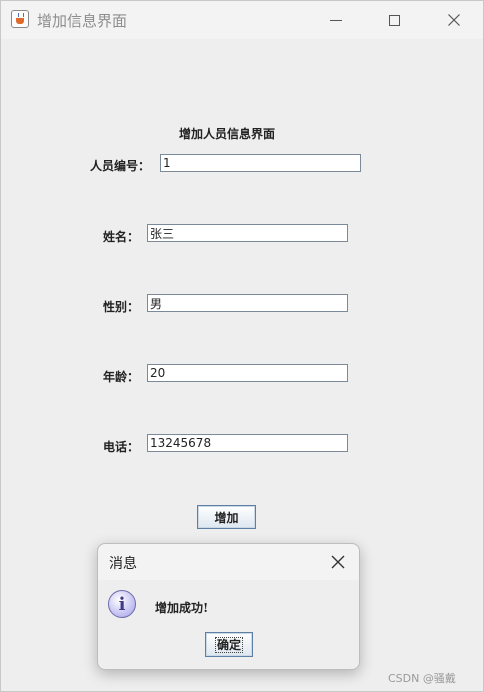 The height and width of the screenshot is (692, 484). What do you see at coordinates (121, 307) in the screenshot?
I see `gender-label: 性别：` at bounding box center [121, 307].